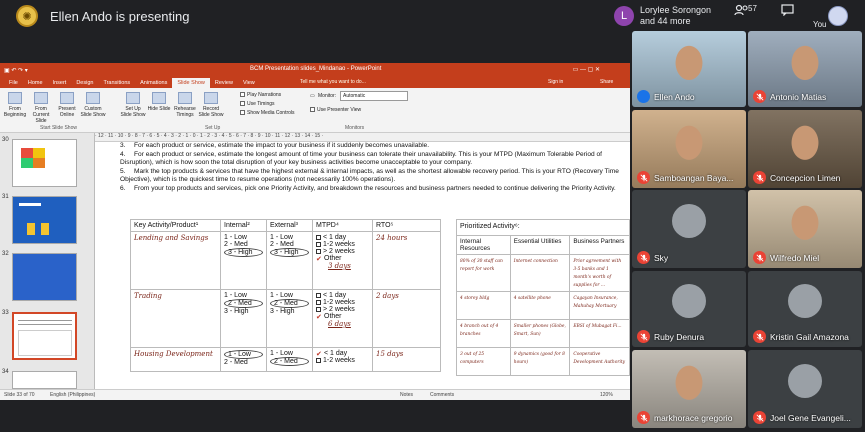  What do you see at coordinates (15, 105) in the screenshot?
I see `from-beginning-button: From Beginning` at bounding box center [15, 105].